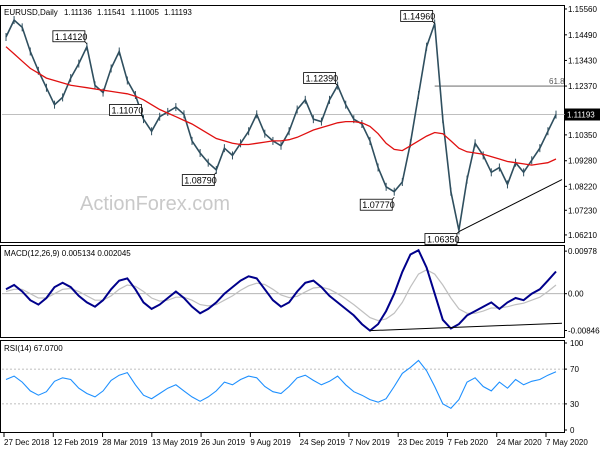 This screenshot has width=600, height=455. I want to click on annotation-label: 1.08790, so click(200, 181).